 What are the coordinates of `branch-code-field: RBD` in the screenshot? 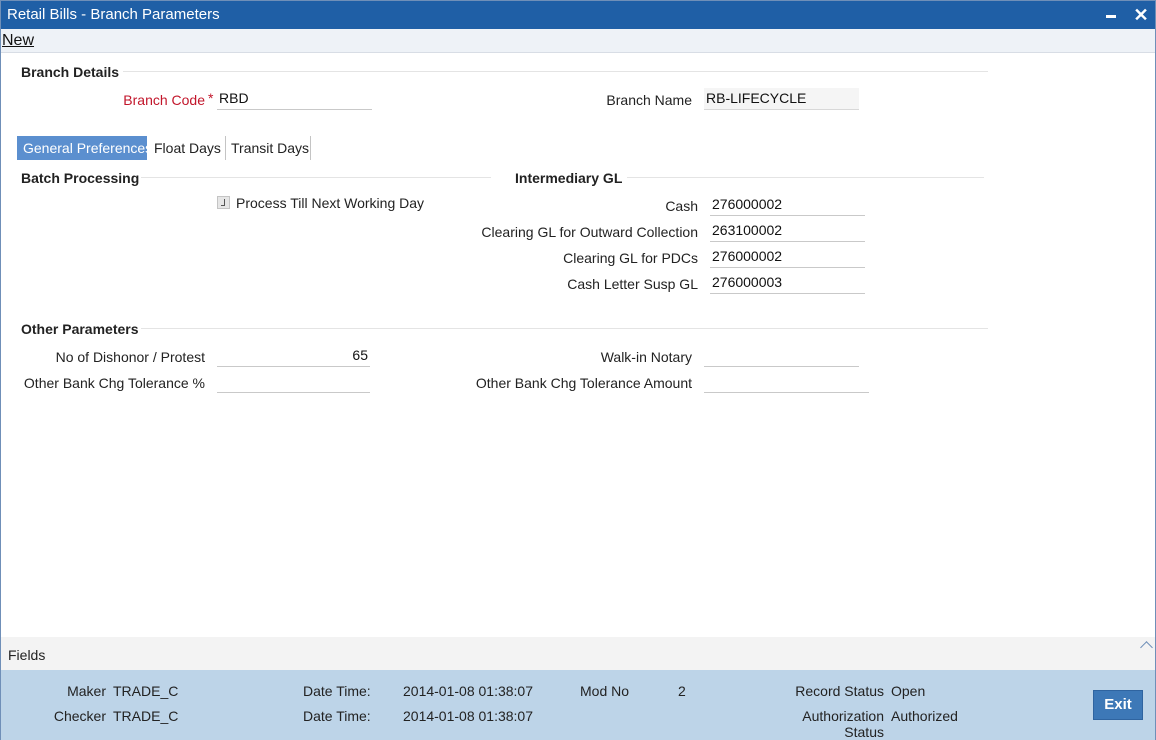 It's located at (294, 99).